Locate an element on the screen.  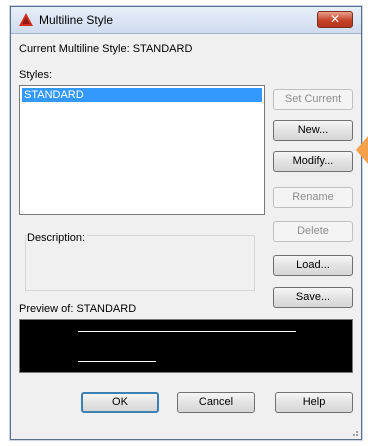
callout-arrow-icon is located at coordinates (362, 150).